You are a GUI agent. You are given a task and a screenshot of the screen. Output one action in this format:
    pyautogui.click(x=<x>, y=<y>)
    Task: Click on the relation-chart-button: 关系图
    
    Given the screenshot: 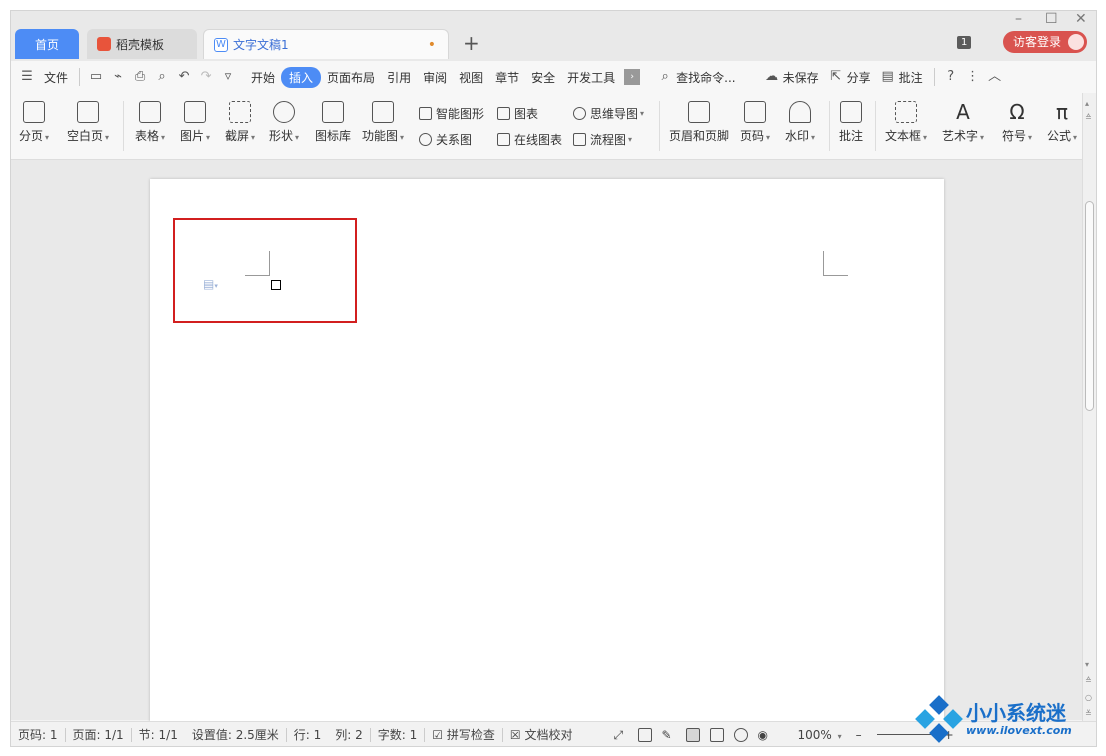 What is the action you would take?
    pyautogui.click(x=445, y=139)
    